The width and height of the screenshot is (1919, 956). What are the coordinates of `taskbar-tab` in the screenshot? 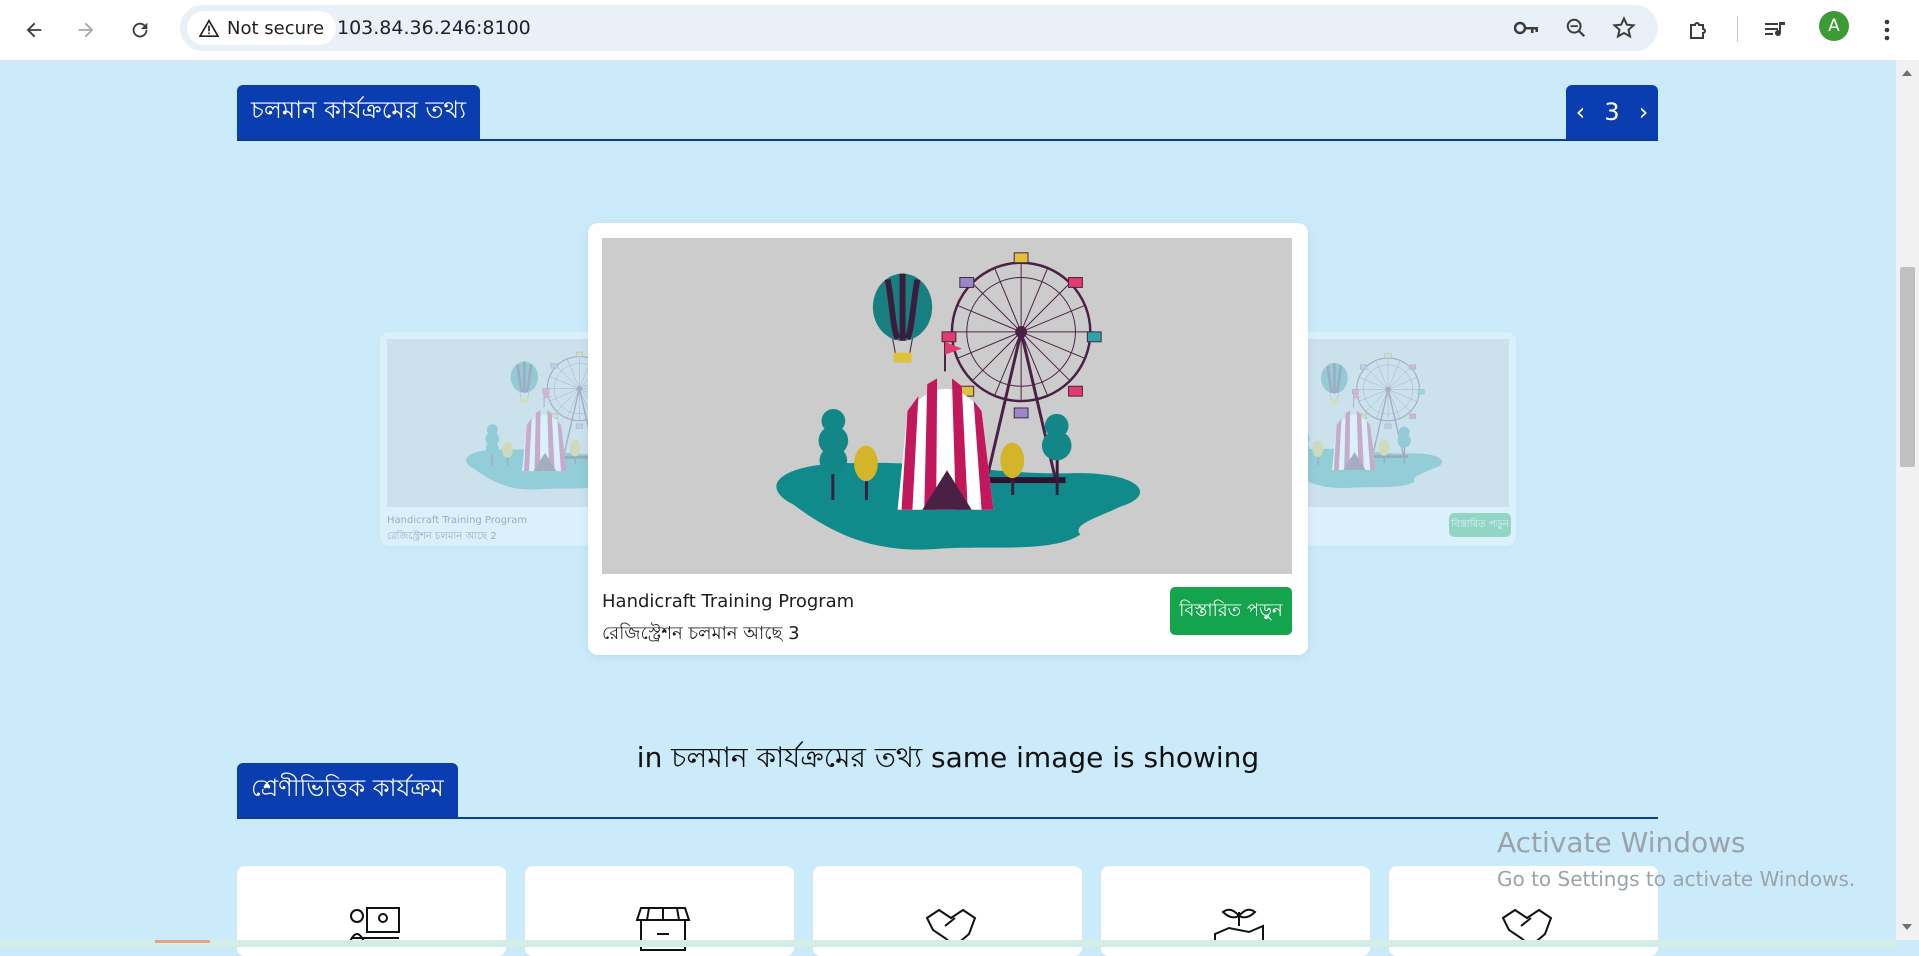 It's located at (182, 941).